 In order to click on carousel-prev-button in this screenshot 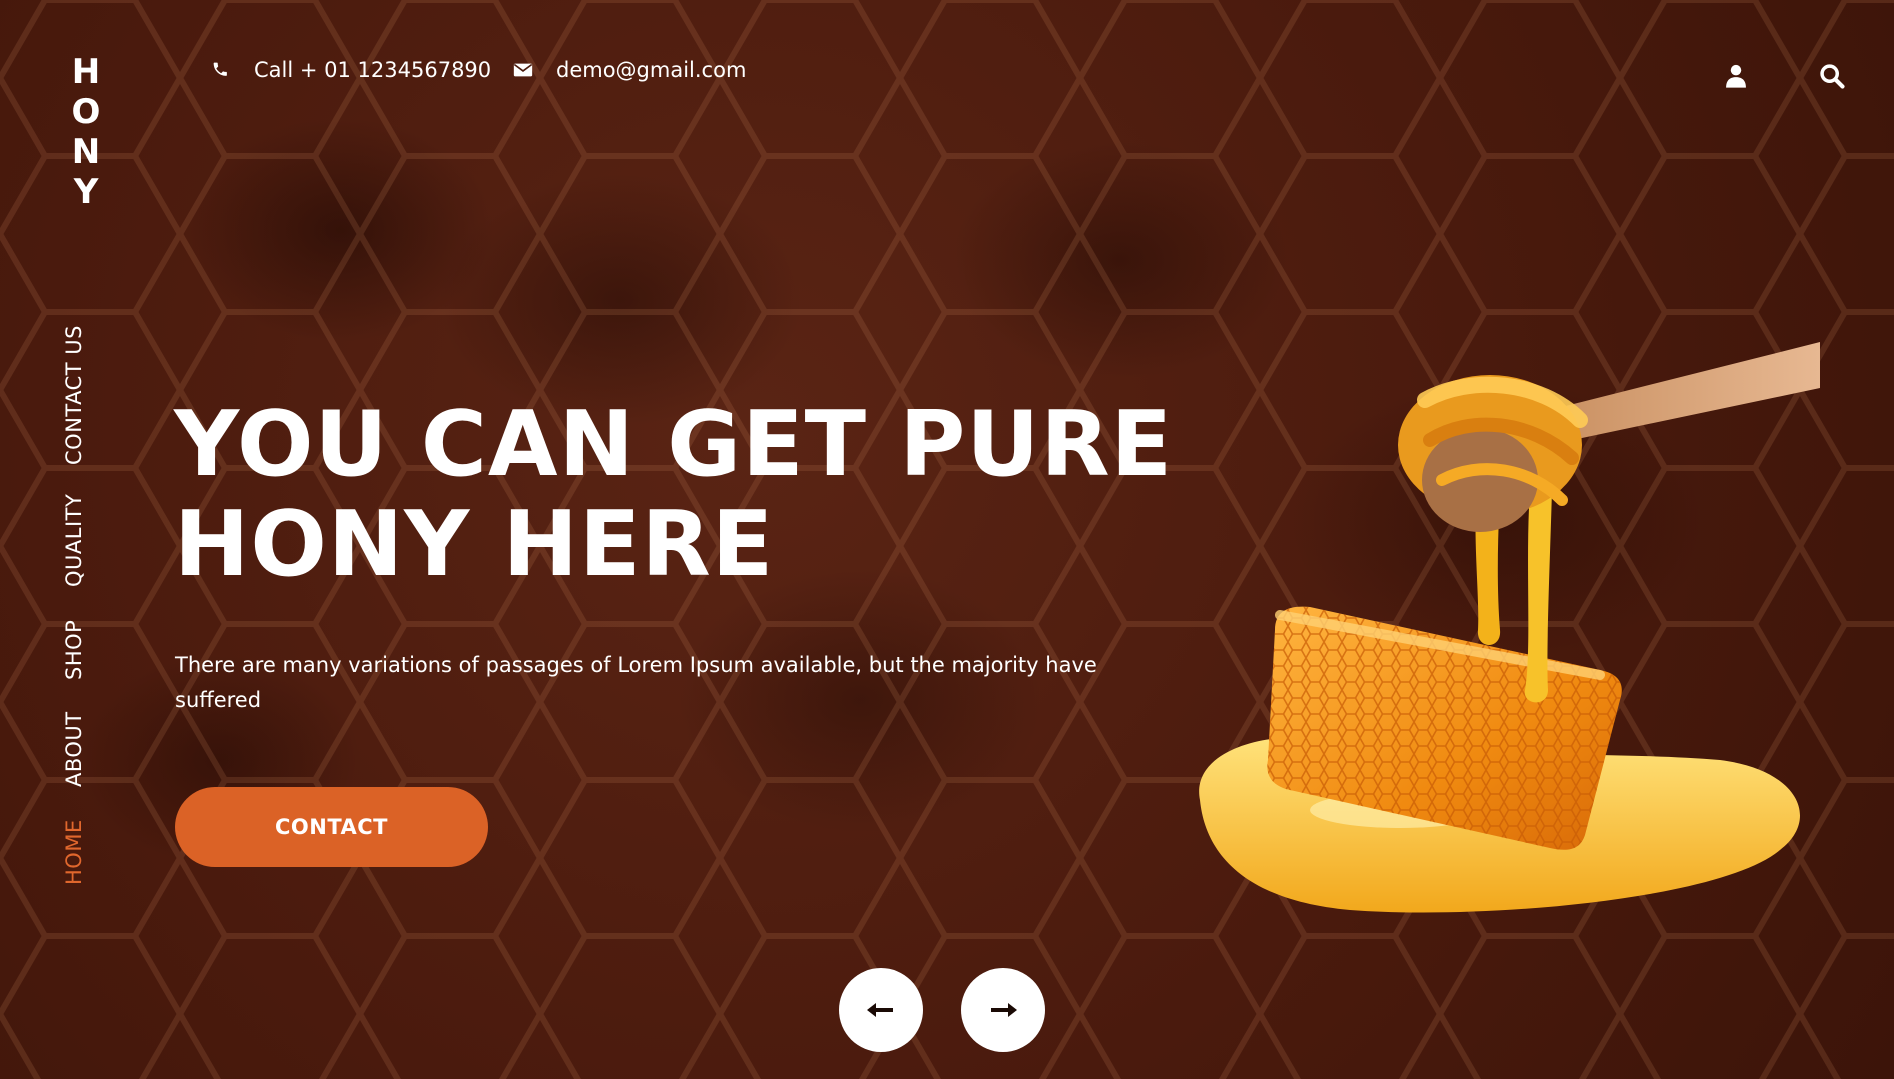, I will do `click(881, 1010)`.